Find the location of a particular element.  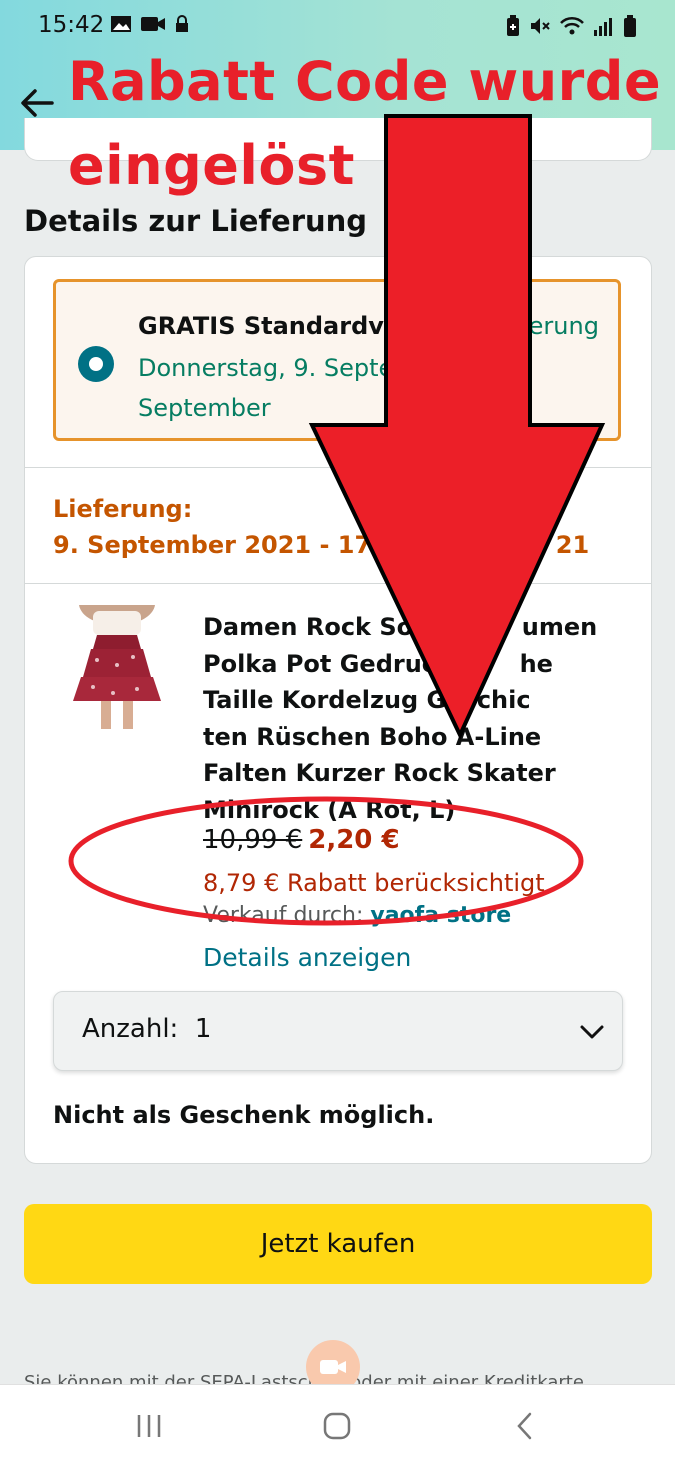

shipping-option-title-text: GRATIS Standardve is located at coordinates (269, 326).